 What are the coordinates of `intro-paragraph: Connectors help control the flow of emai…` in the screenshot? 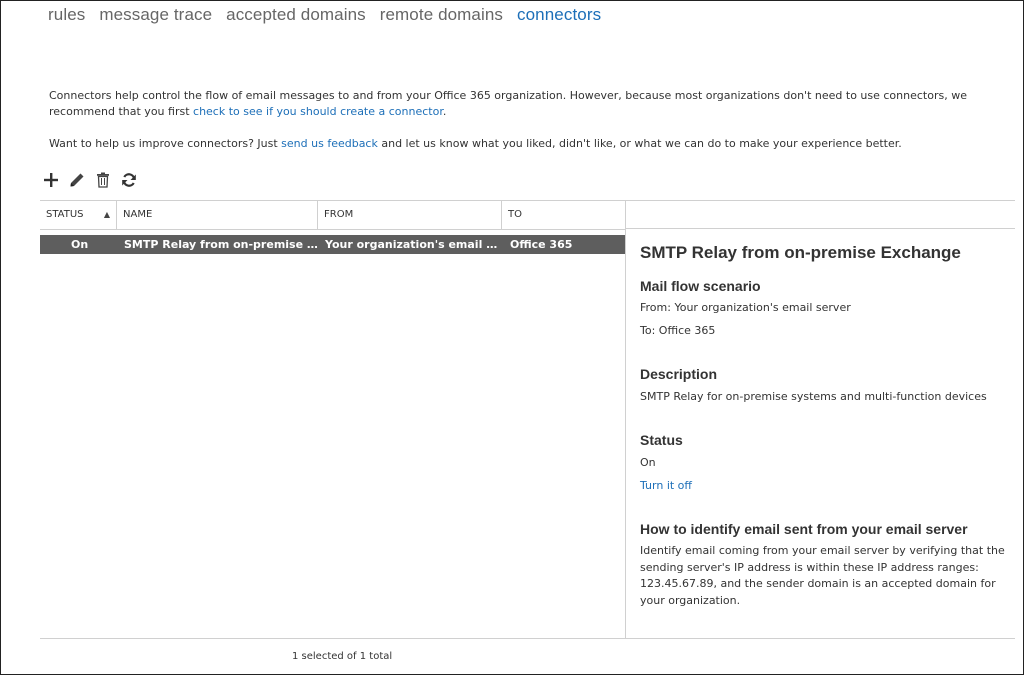 It's located at (530, 104).